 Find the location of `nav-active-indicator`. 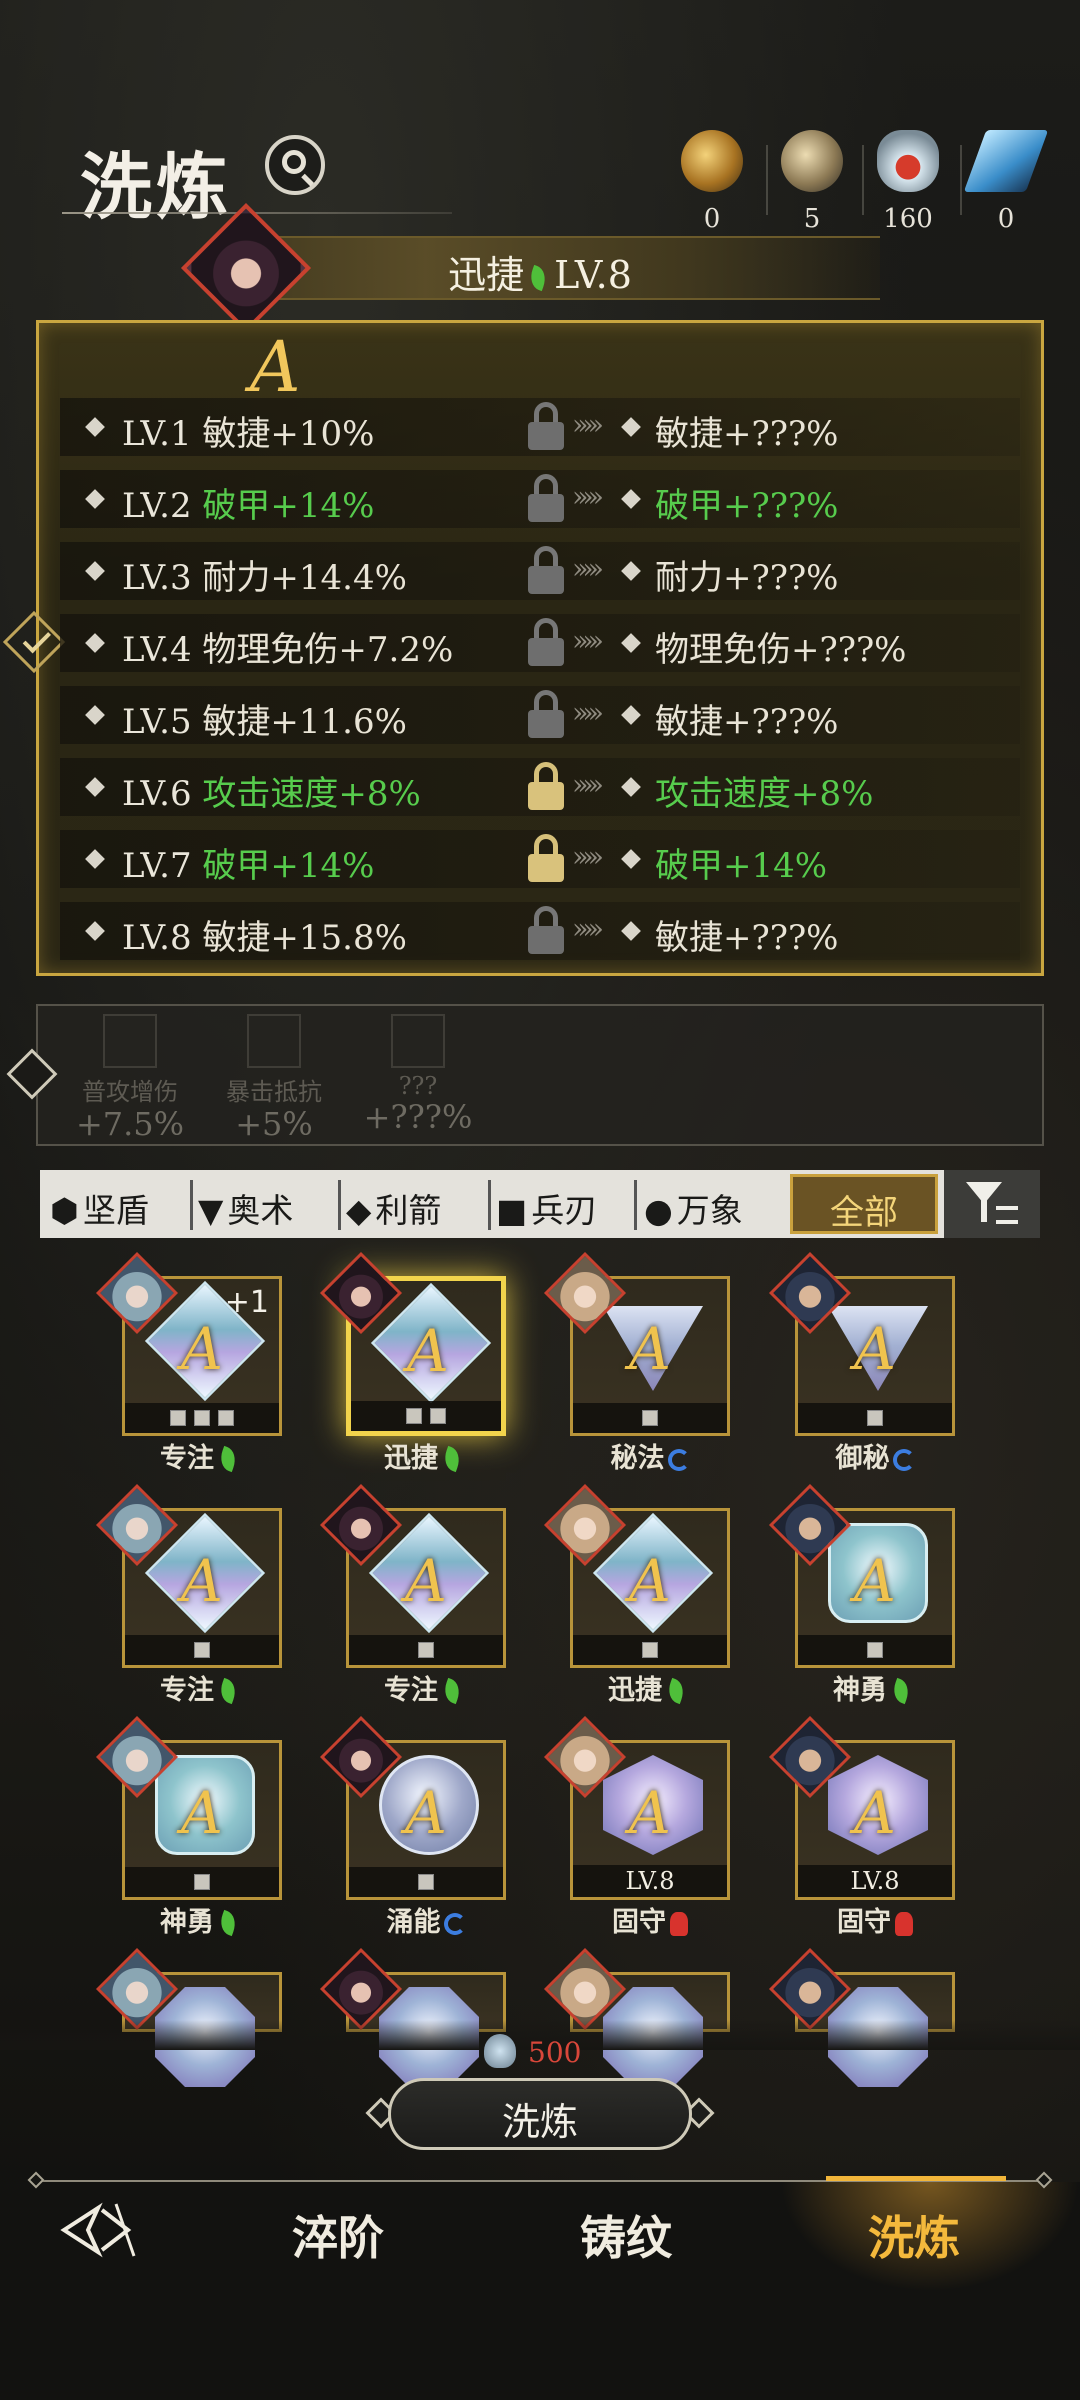

nav-active-indicator is located at coordinates (916, 2178).